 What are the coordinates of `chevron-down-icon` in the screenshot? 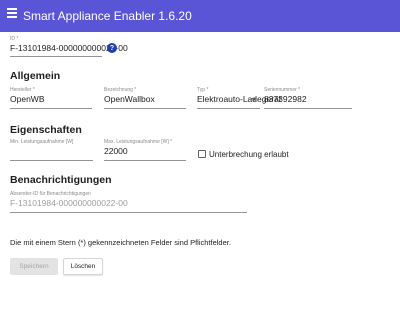 It's located at (254, 99).